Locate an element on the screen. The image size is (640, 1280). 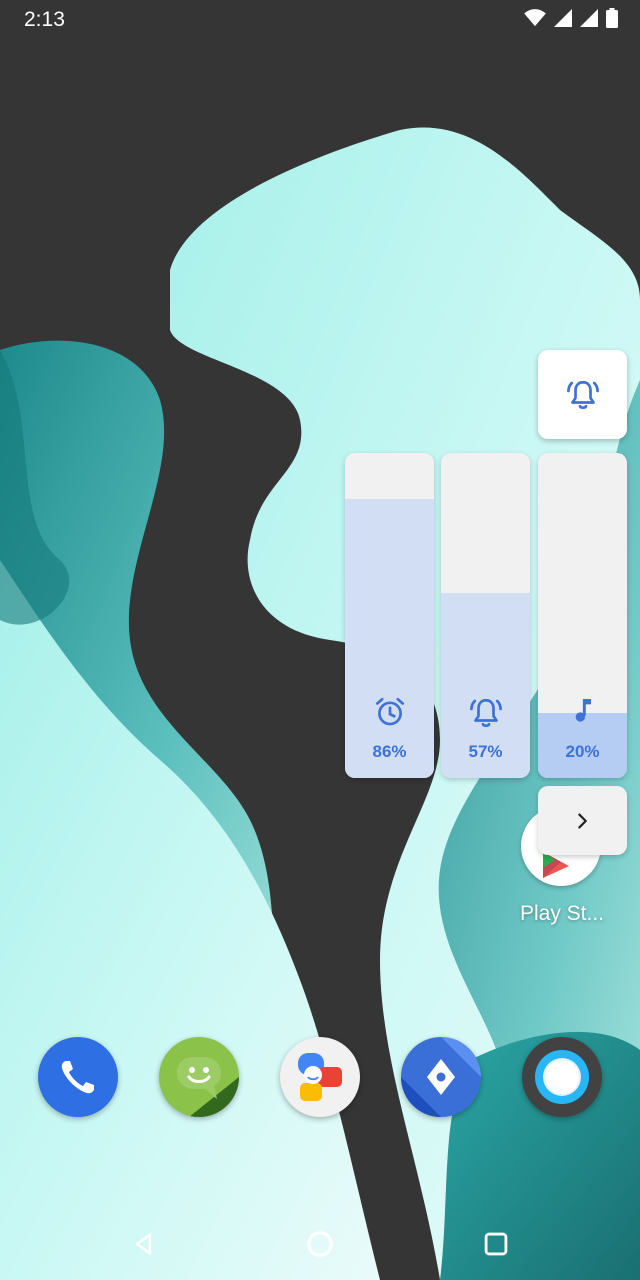
chat-apps-app is located at coordinates (320, 1077).